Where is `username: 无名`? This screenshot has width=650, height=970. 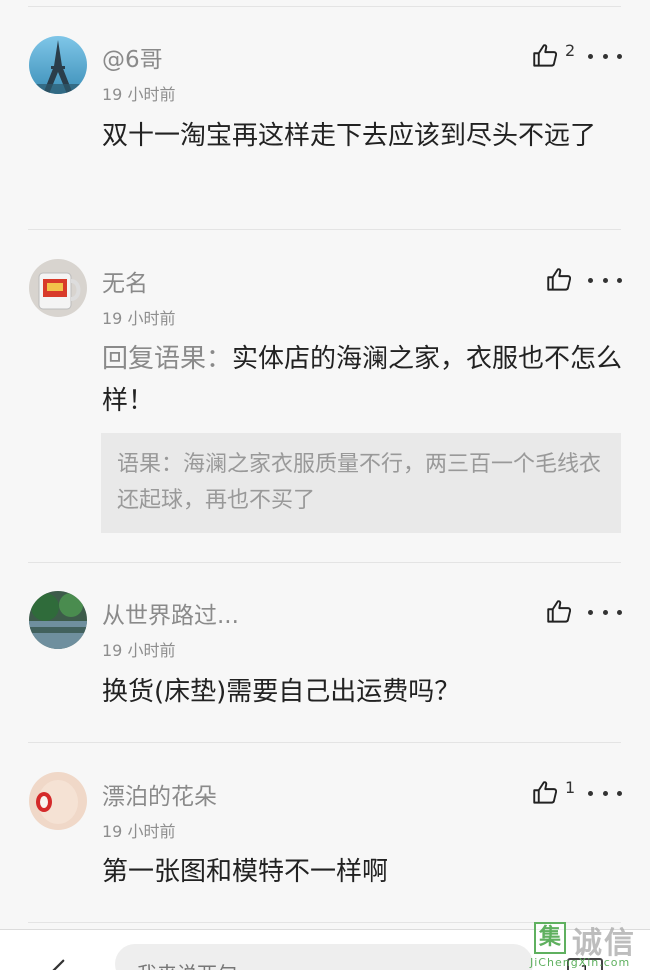
username: 无名 is located at coordinates (125, 281).